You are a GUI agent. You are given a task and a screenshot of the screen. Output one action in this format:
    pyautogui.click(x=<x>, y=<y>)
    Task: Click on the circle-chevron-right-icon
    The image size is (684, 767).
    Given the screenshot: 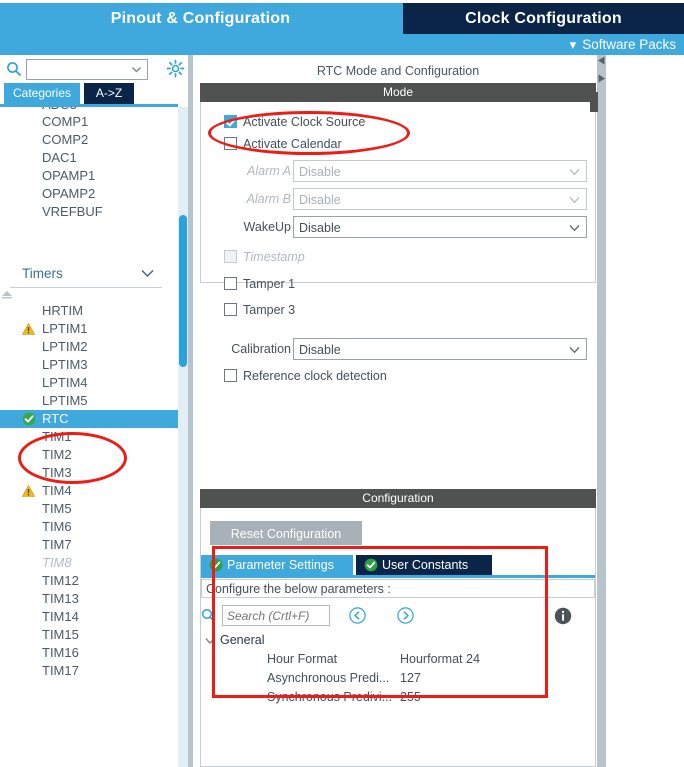 What is the action you would take?
    pyautogui.click(x=405, y=615)
    